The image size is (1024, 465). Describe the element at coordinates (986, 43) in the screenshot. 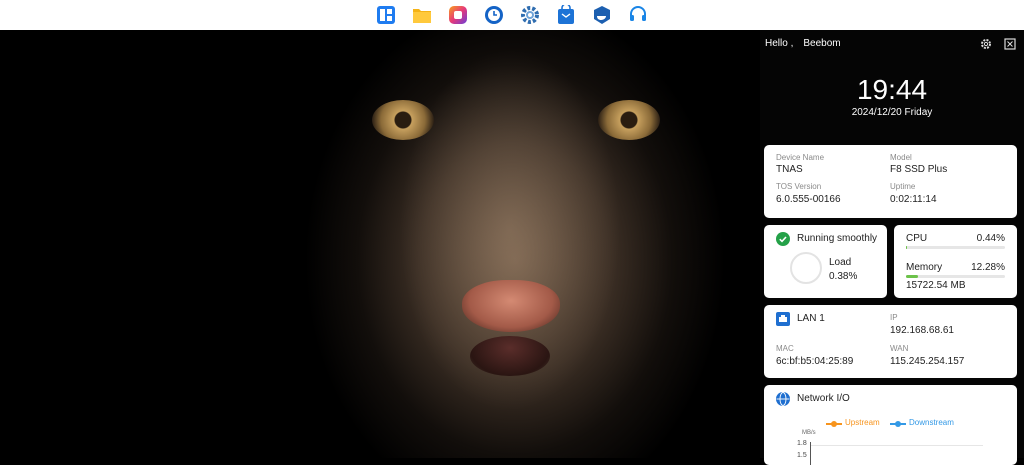

I see `settings-icon` at that location.